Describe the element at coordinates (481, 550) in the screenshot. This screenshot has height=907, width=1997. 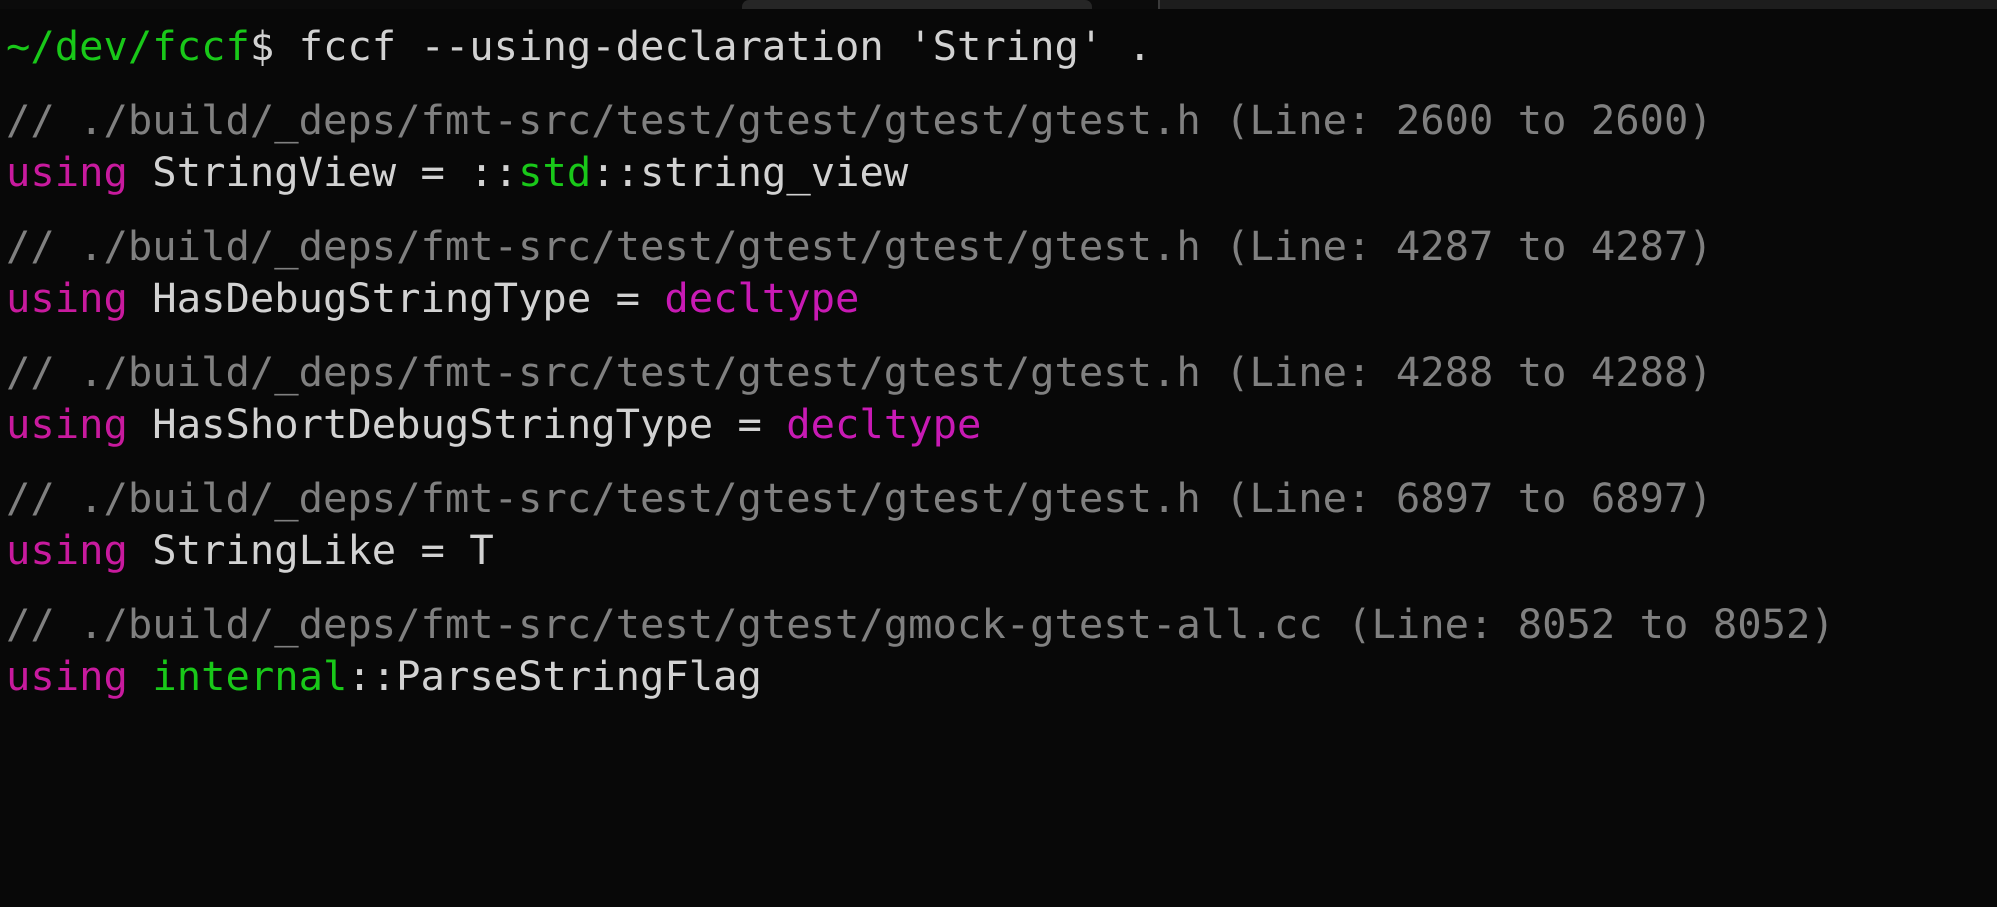
I see `type-tail-4: T` at that location.